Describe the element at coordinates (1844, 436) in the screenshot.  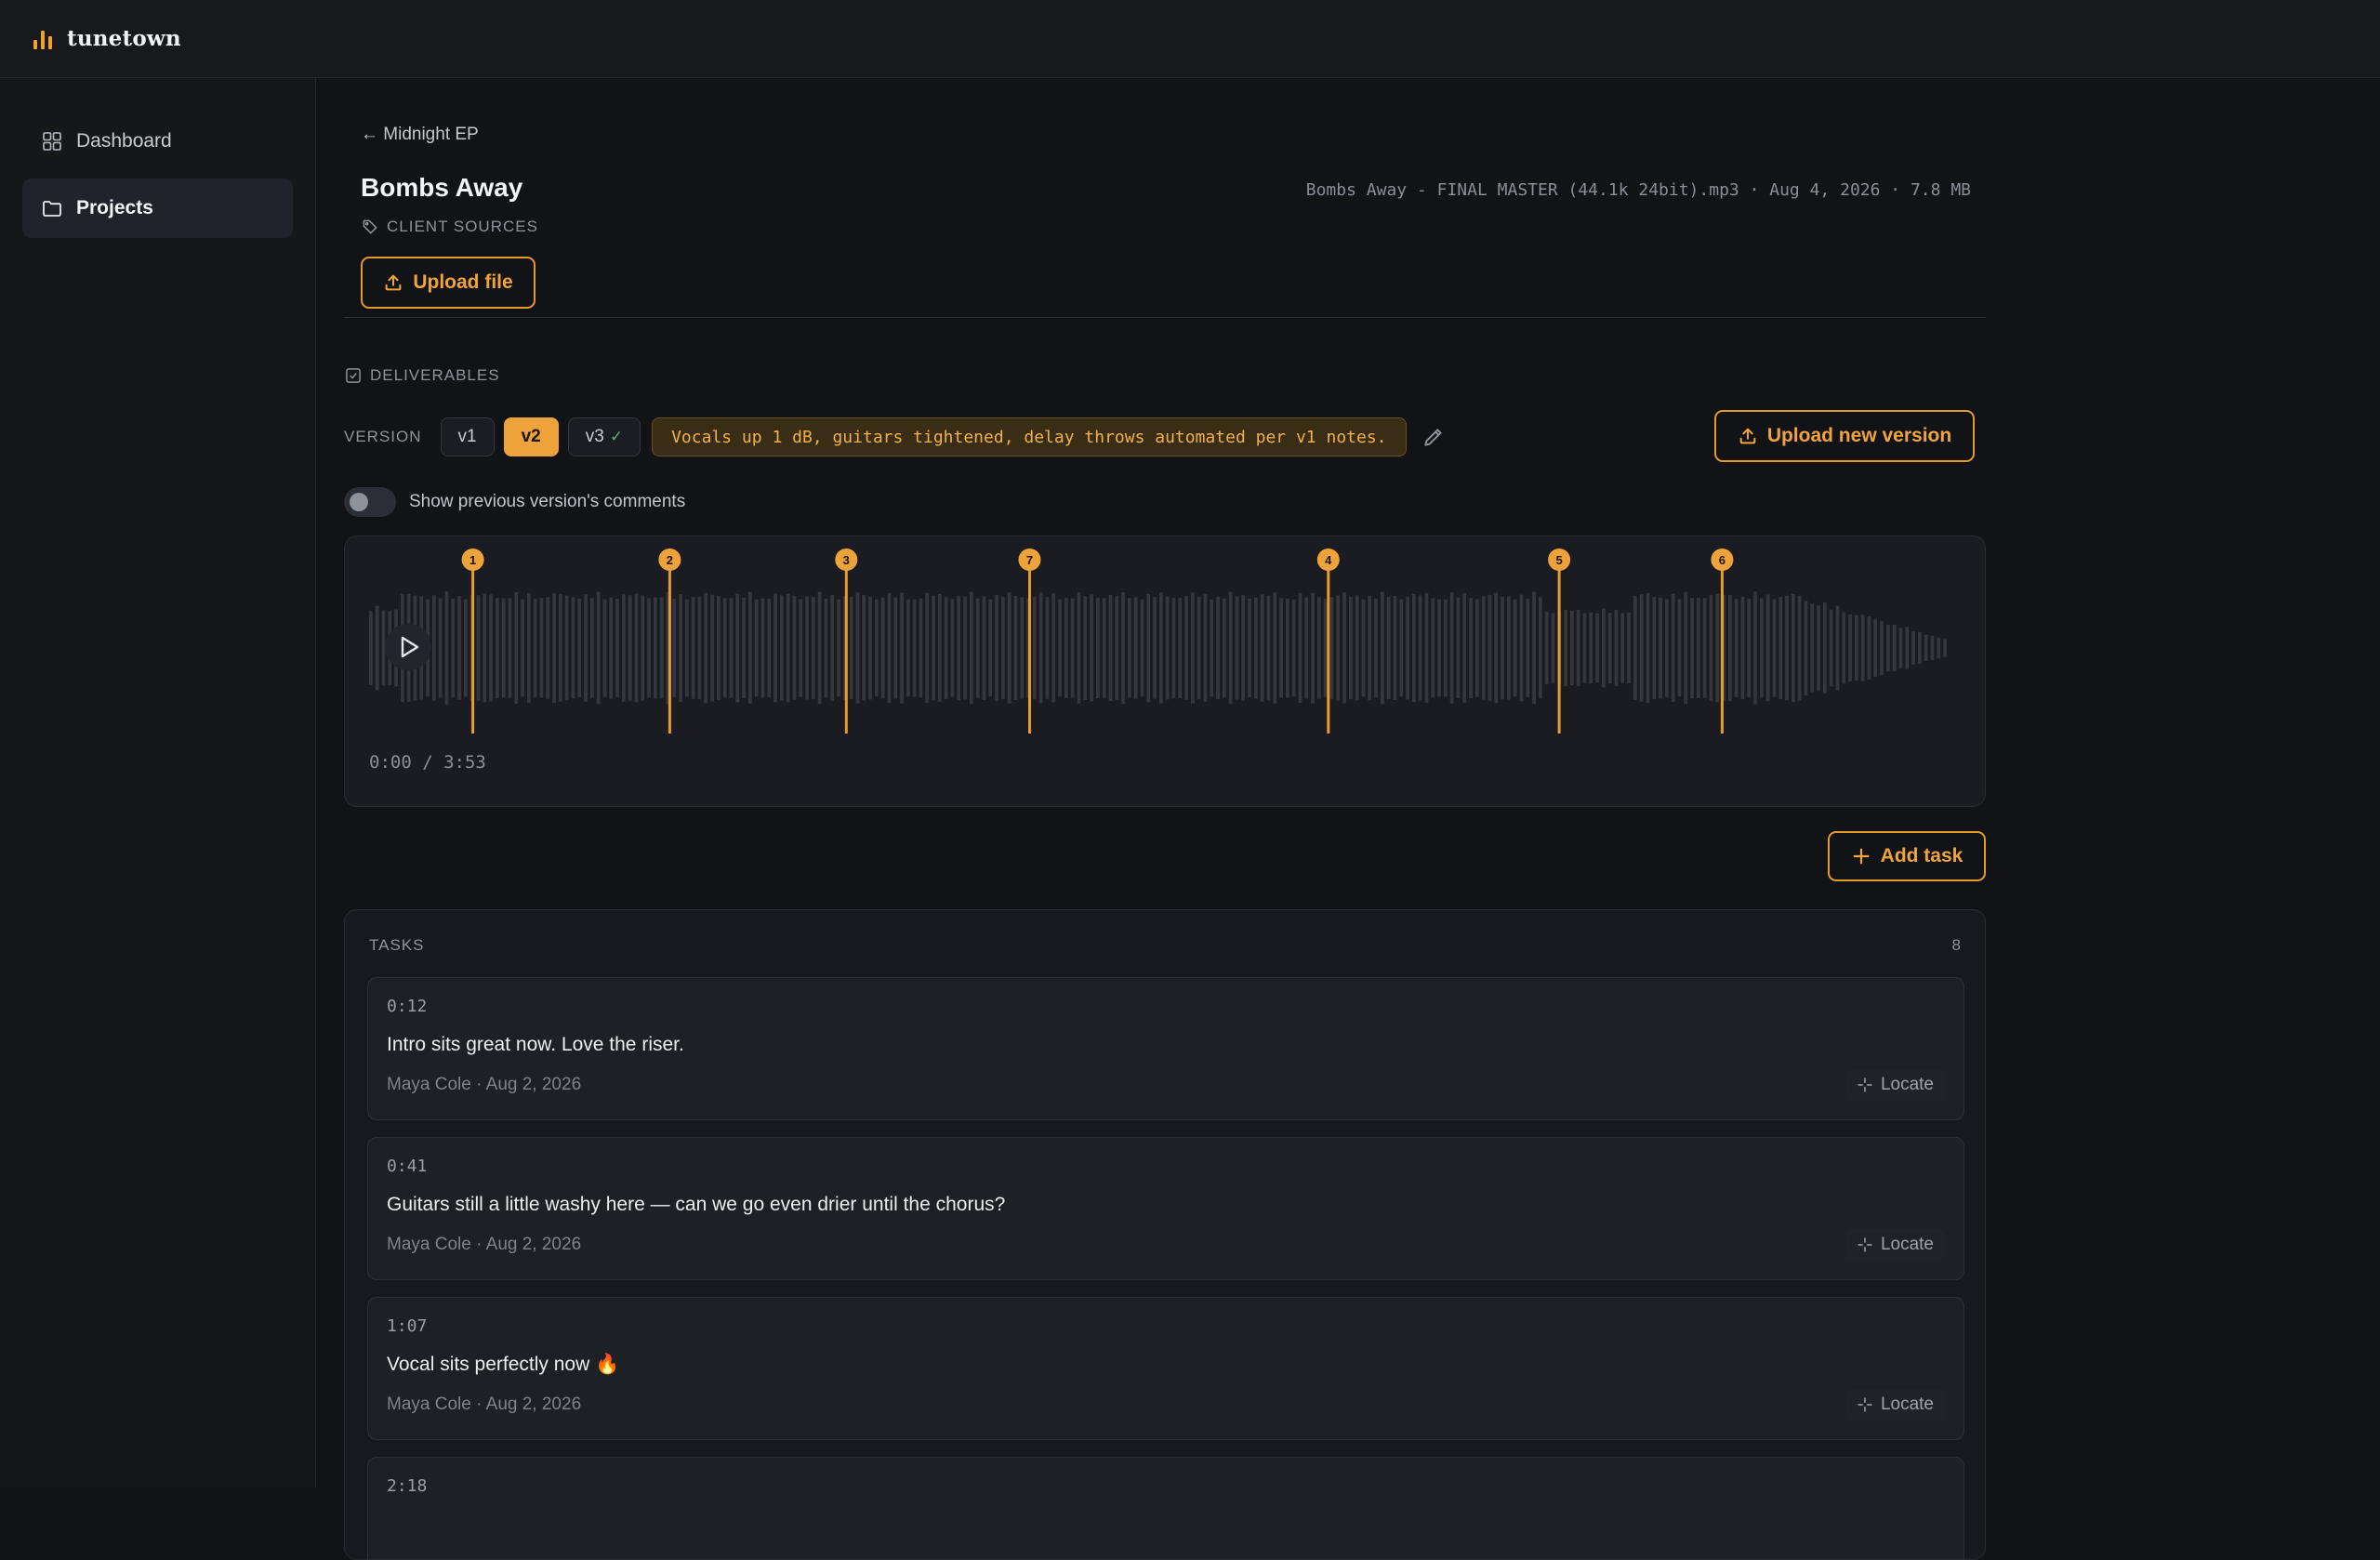
I see `upload-new-version-button: Upload new version` at that location.